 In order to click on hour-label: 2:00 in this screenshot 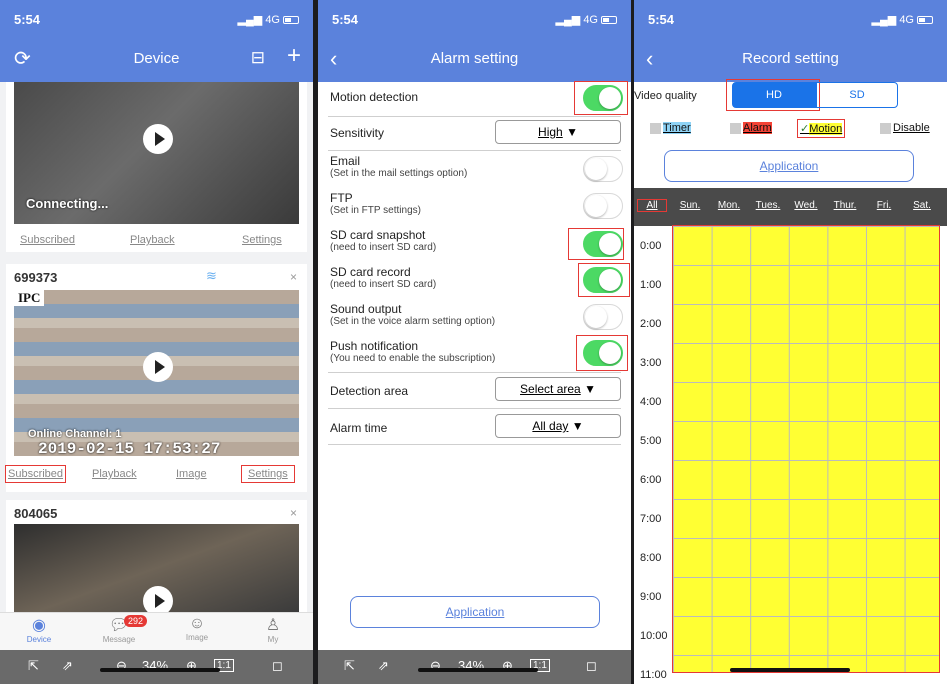, I will do `click(650, 324)`.